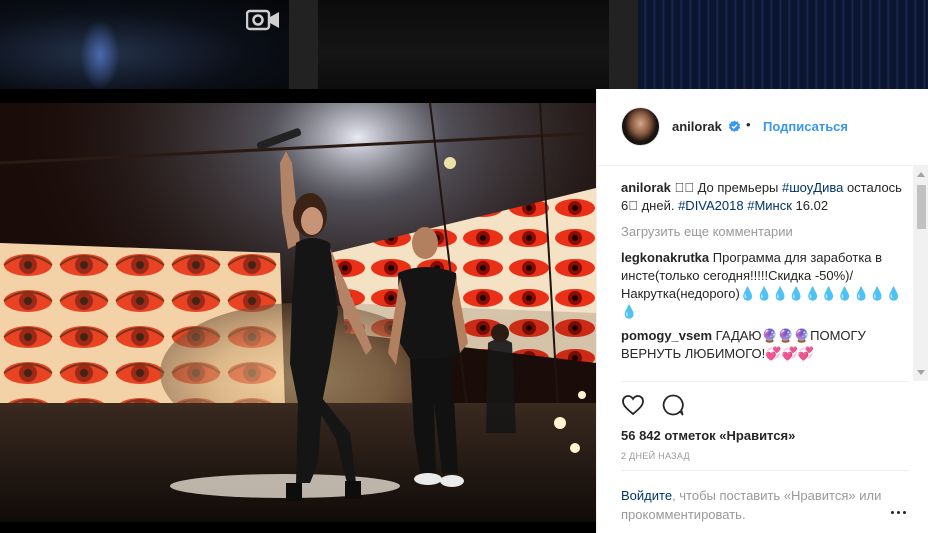 The height and width of the screenshot is (533, 928). I want to click on follow-button: Подписаться, so click(805, 126).